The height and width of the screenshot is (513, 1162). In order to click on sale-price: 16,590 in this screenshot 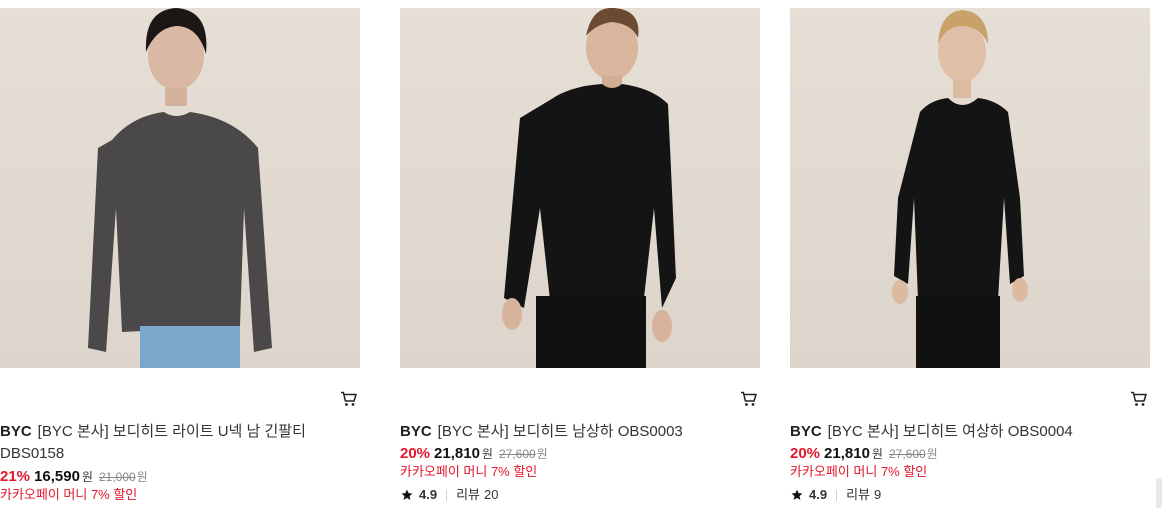, I will do `click(57, 476)`.